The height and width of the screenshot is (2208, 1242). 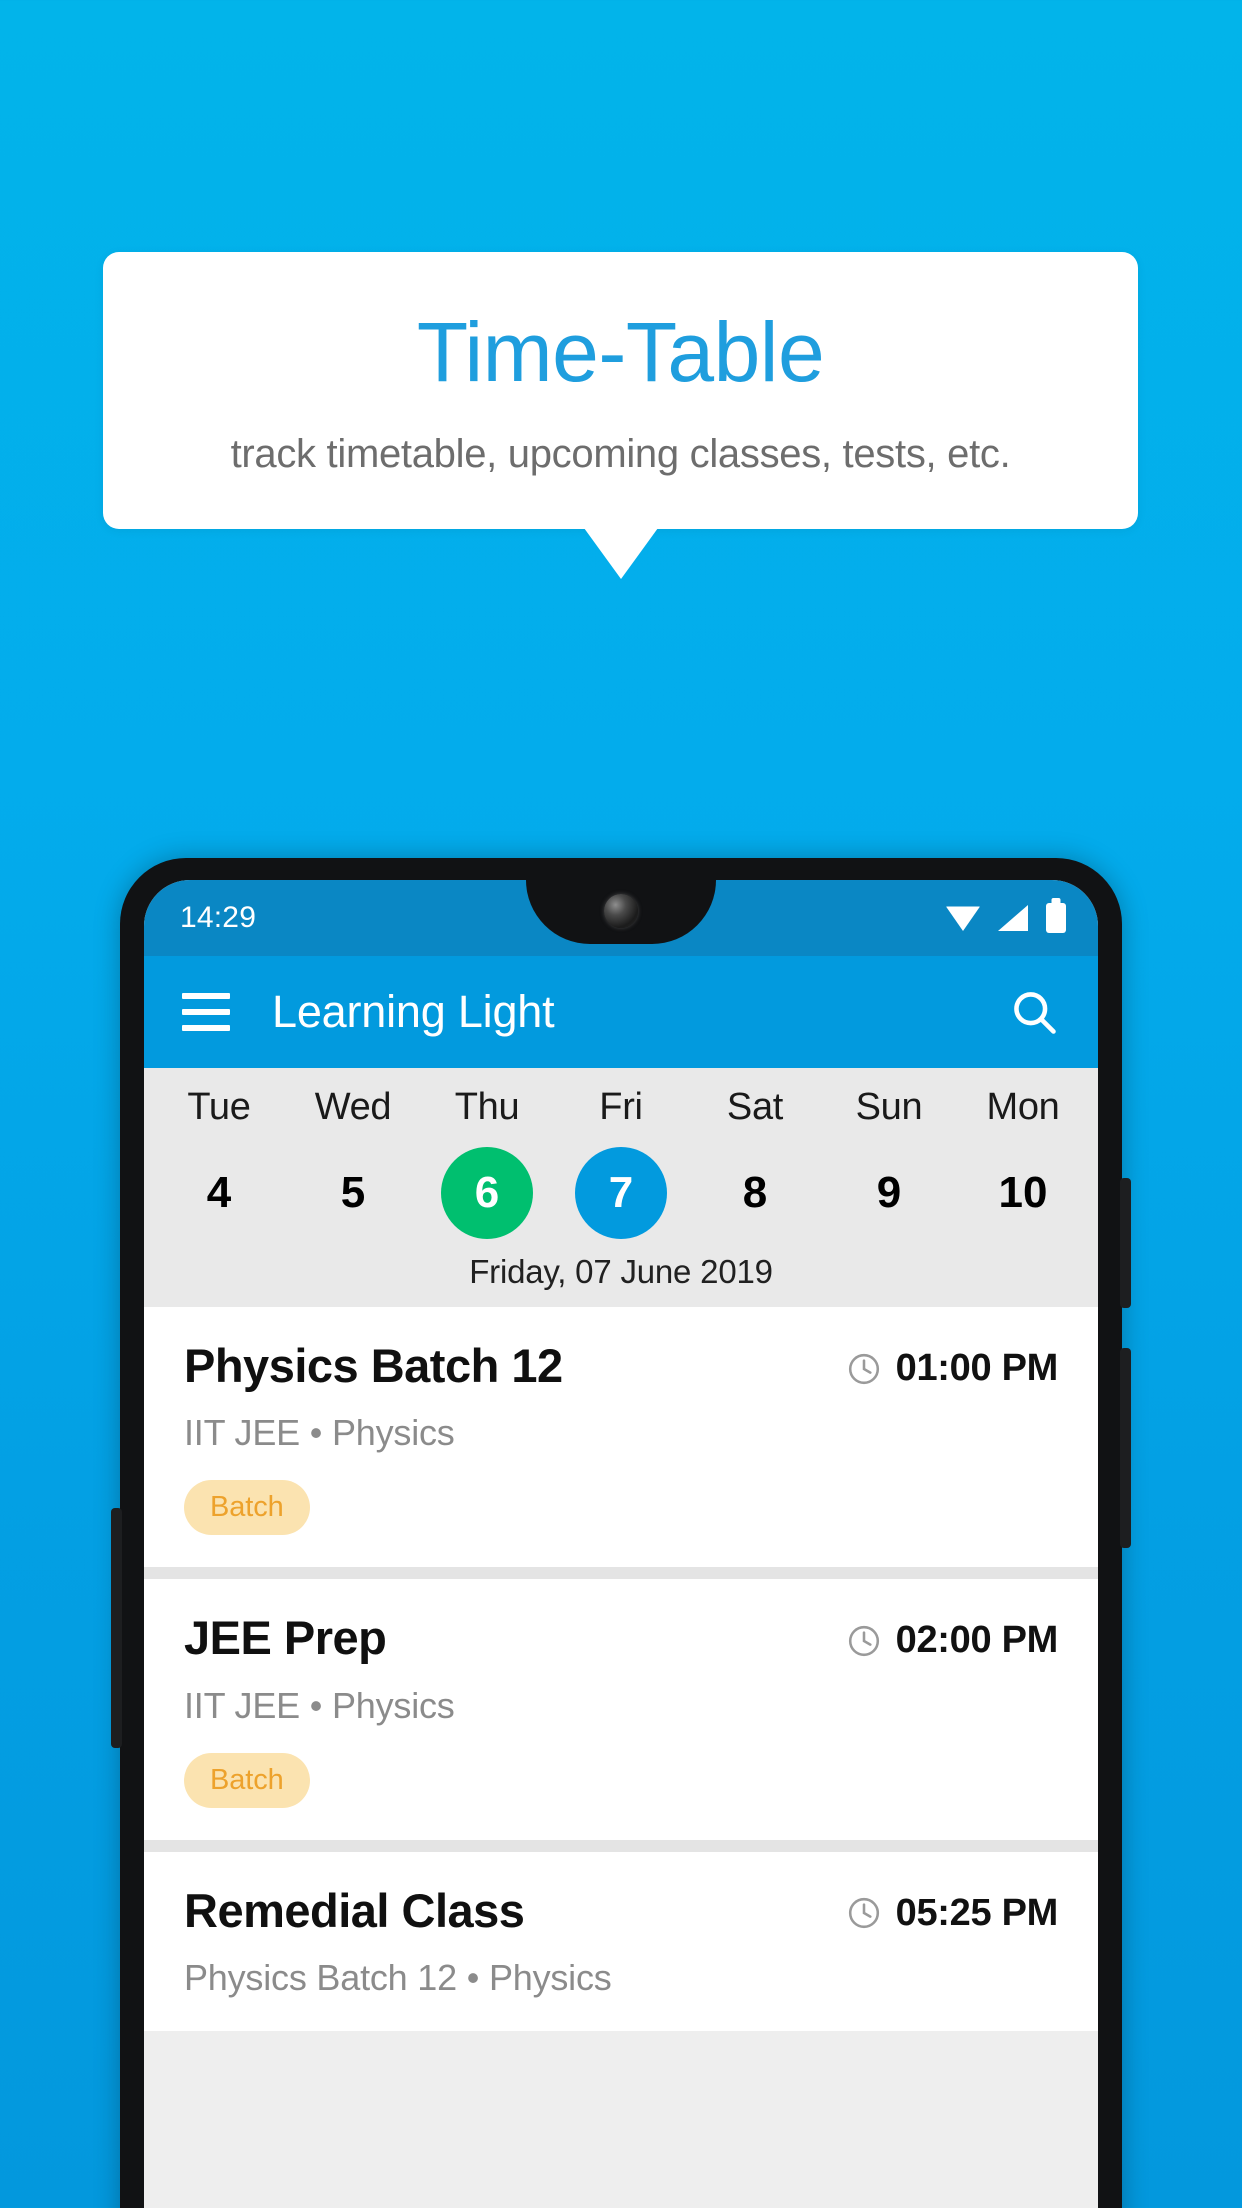 I want to click on day-number: 8, so click(x=755, y=1192).